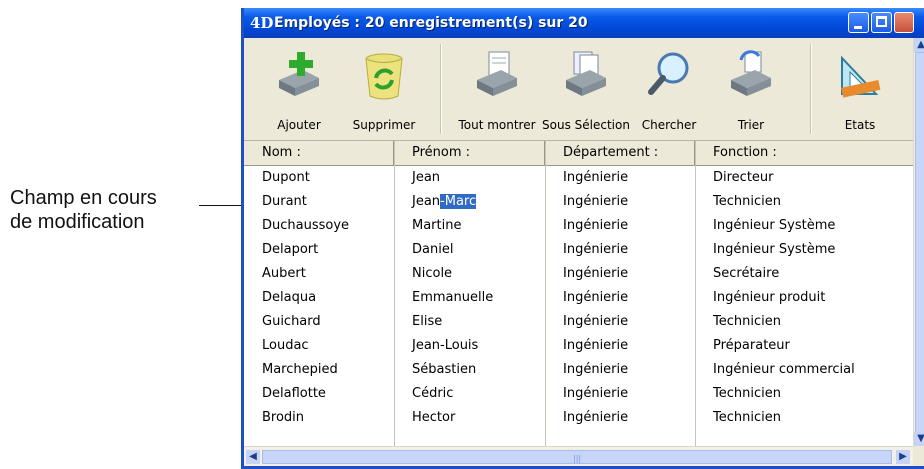  I want to click on fonction-cell: Préparateur, so click(804, 346).